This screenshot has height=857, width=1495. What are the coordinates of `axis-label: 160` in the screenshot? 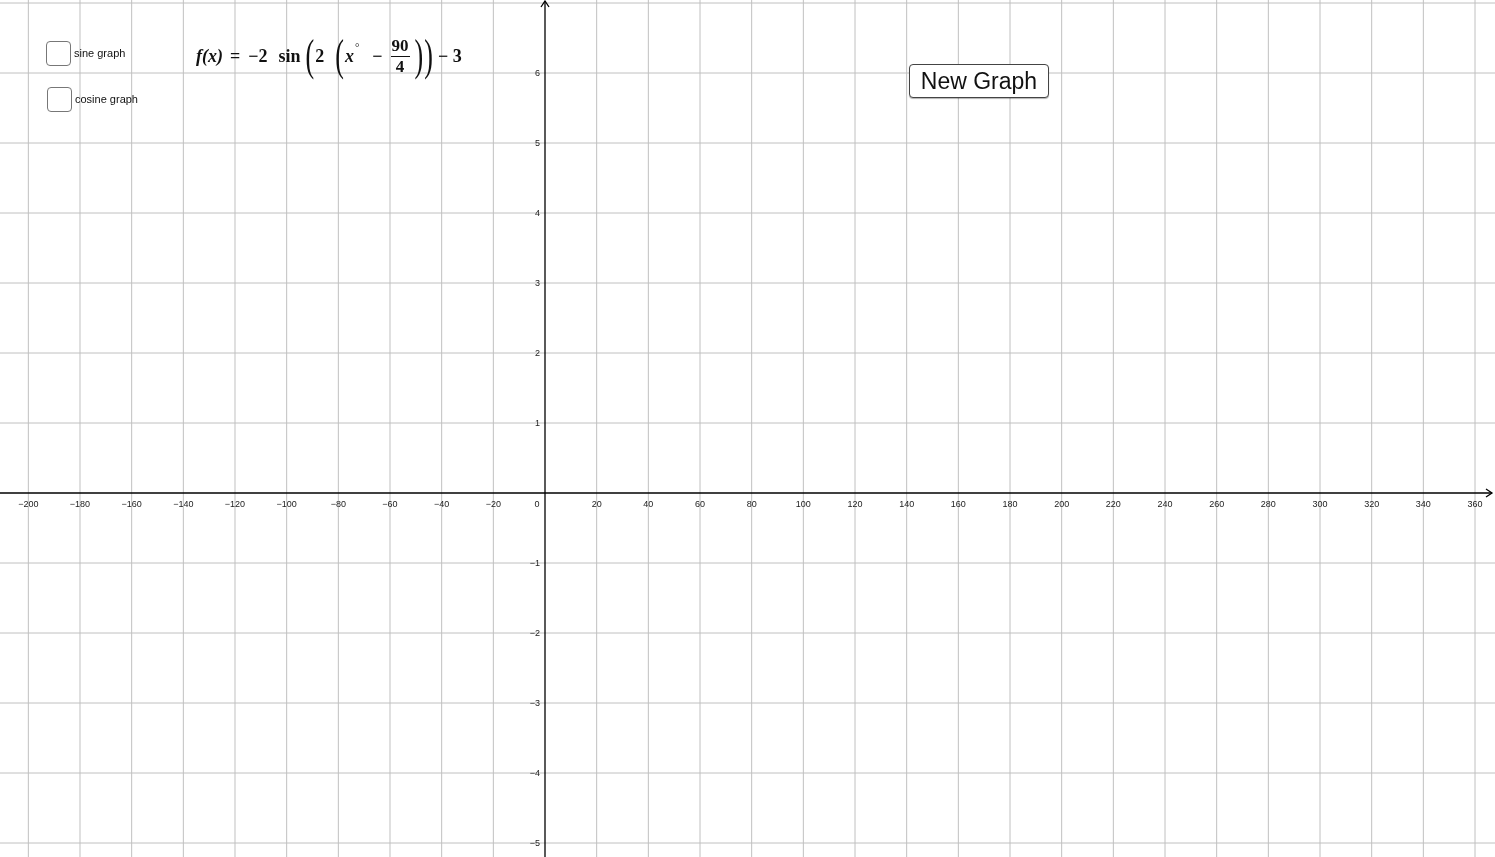 It's located at (958, 504).